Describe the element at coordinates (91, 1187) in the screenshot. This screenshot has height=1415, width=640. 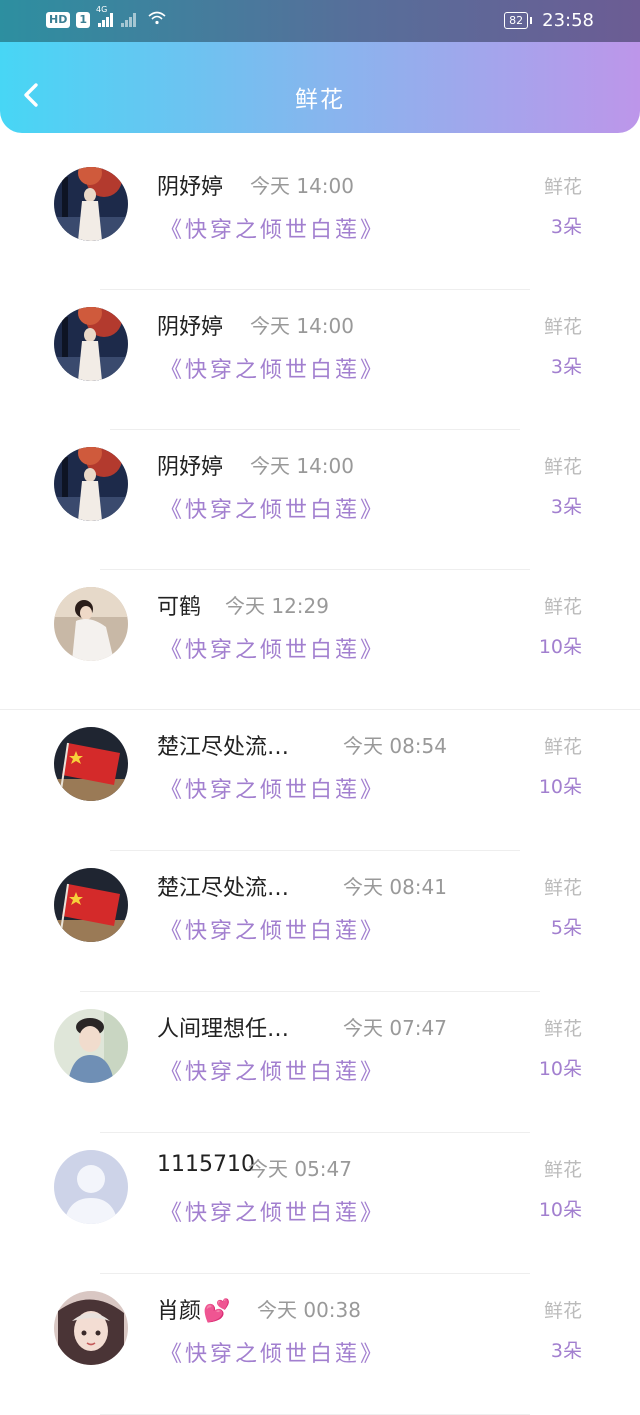
I see `avatar-default-silhouette` at that location.